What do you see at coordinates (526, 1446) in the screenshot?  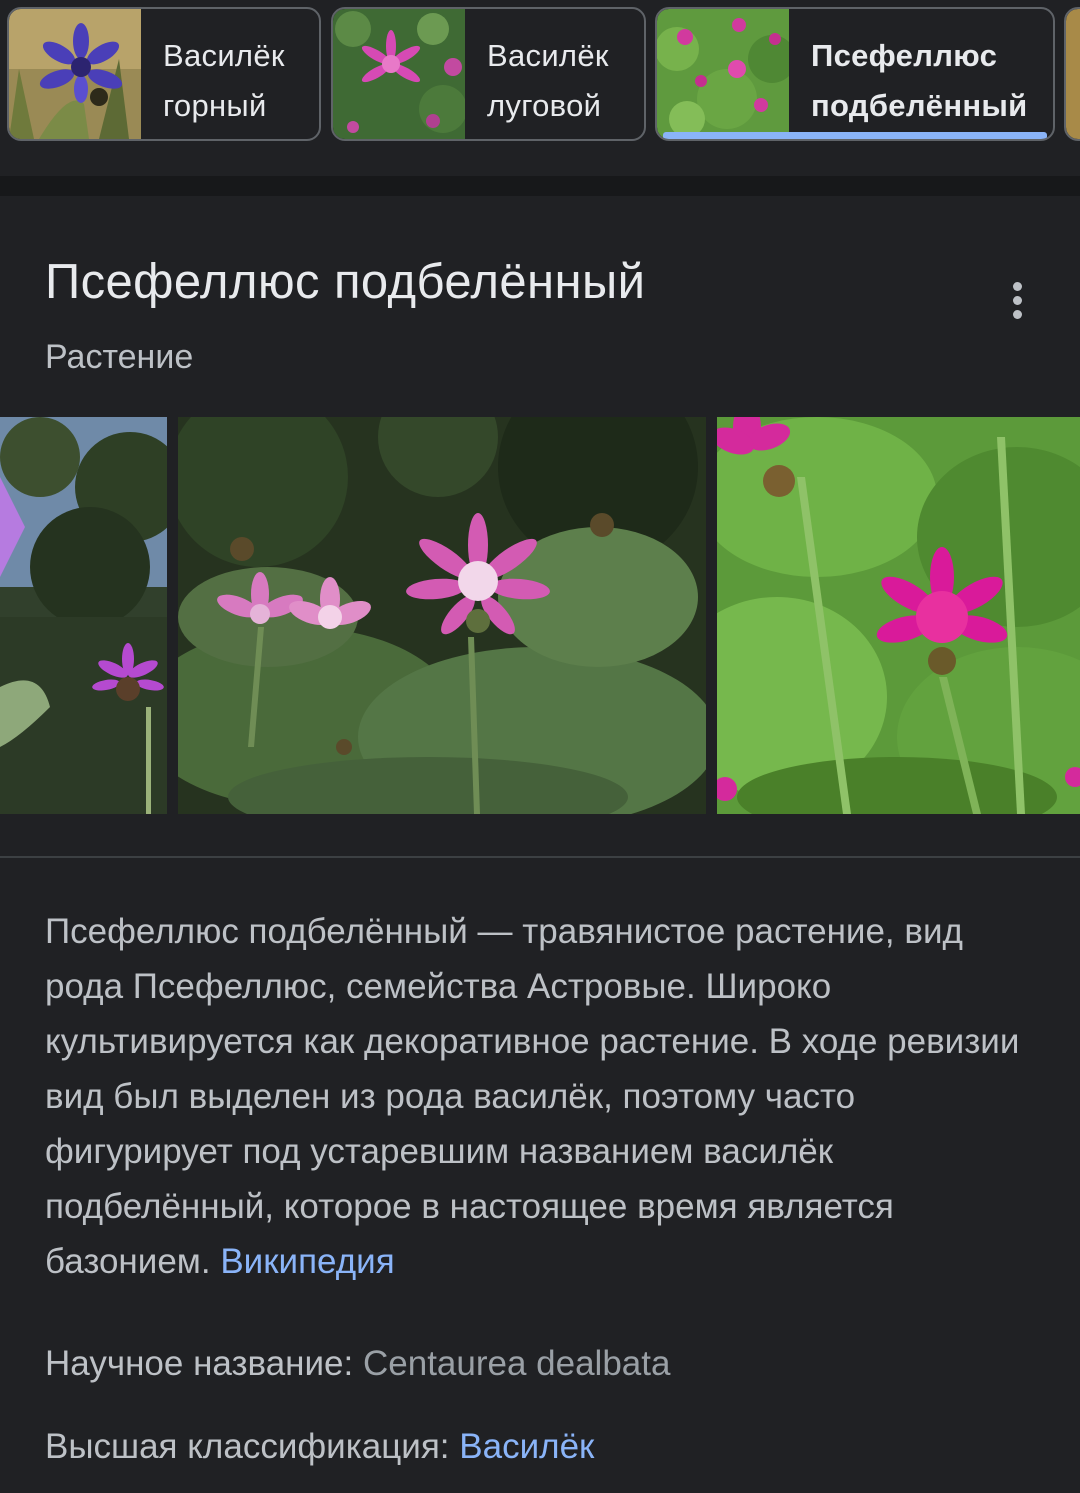 I see `fact-value-link: Василёк` at bounding box center [526, 1446].